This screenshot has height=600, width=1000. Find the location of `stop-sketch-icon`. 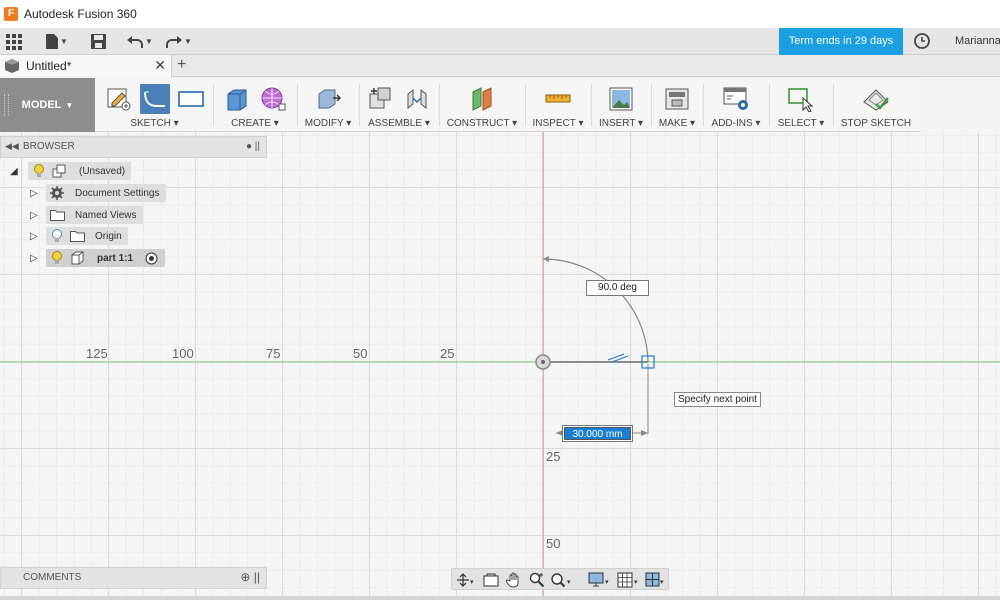

stop-sketch-icon is located at coordinates (876, 99).